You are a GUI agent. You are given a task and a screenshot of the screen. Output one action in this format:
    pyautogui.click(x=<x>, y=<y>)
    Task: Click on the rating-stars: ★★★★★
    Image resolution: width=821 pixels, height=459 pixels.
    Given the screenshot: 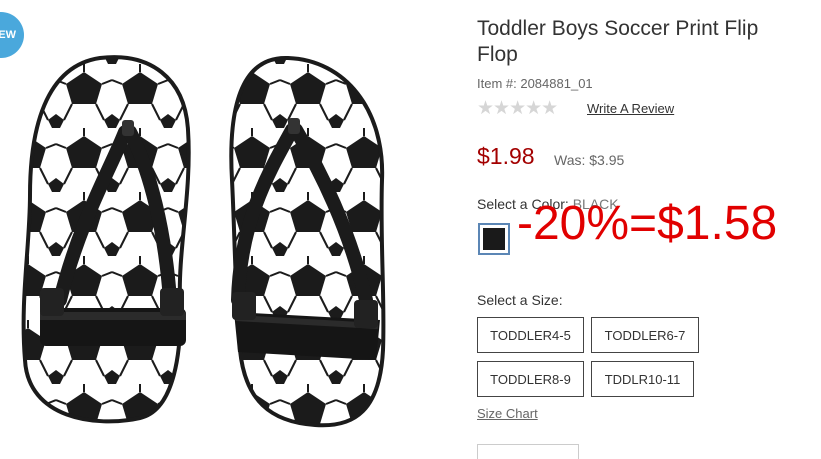 What is the action you would take?
    pyautogui.click(x=517, y=108)
    